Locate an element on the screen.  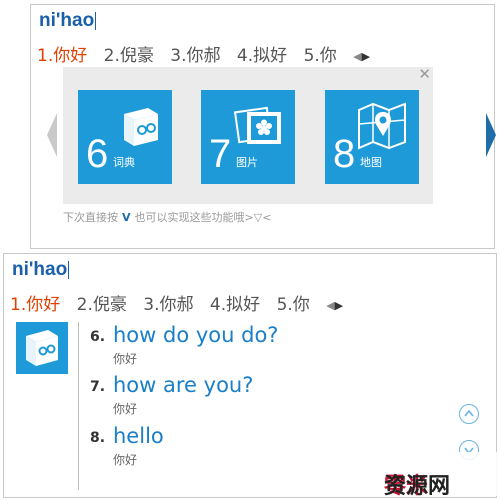
entry-number: 8. is located at coordinates (98, 438).